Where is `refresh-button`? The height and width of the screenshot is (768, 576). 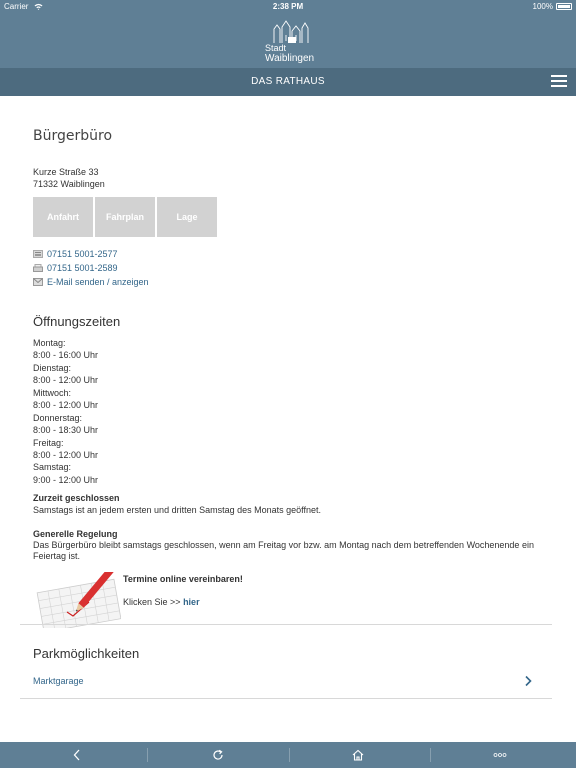 refresh-button is located at coordinates (218, 755).